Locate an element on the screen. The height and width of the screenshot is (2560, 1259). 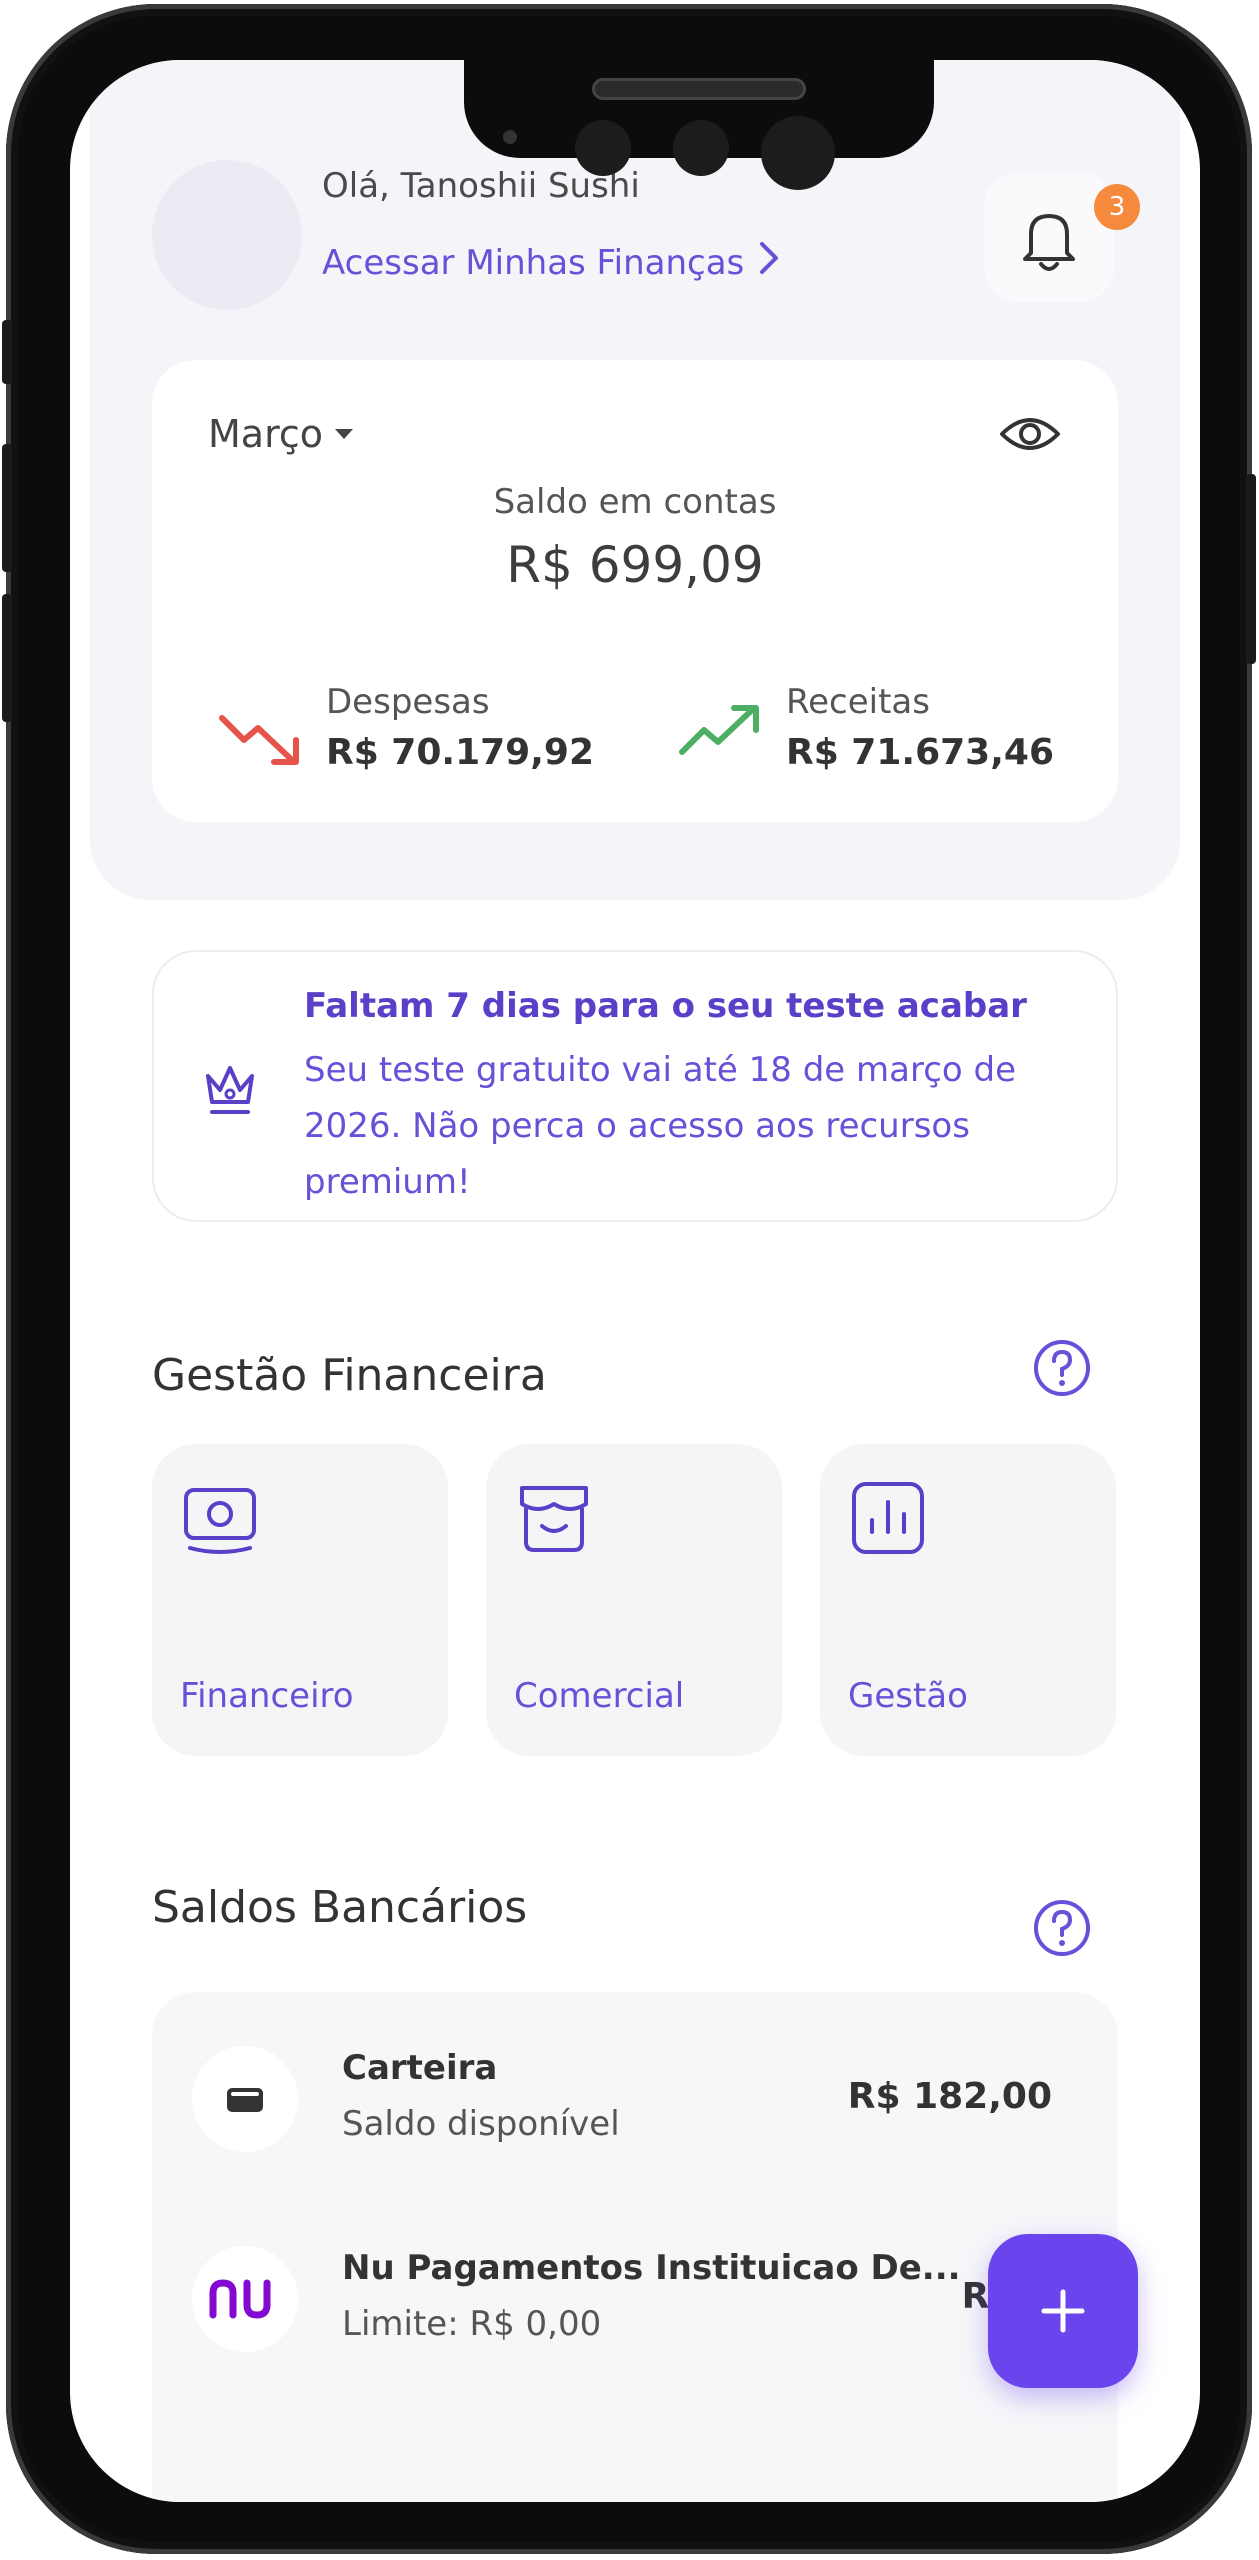
income-label: Receitas is located at coordinates (858, 702).